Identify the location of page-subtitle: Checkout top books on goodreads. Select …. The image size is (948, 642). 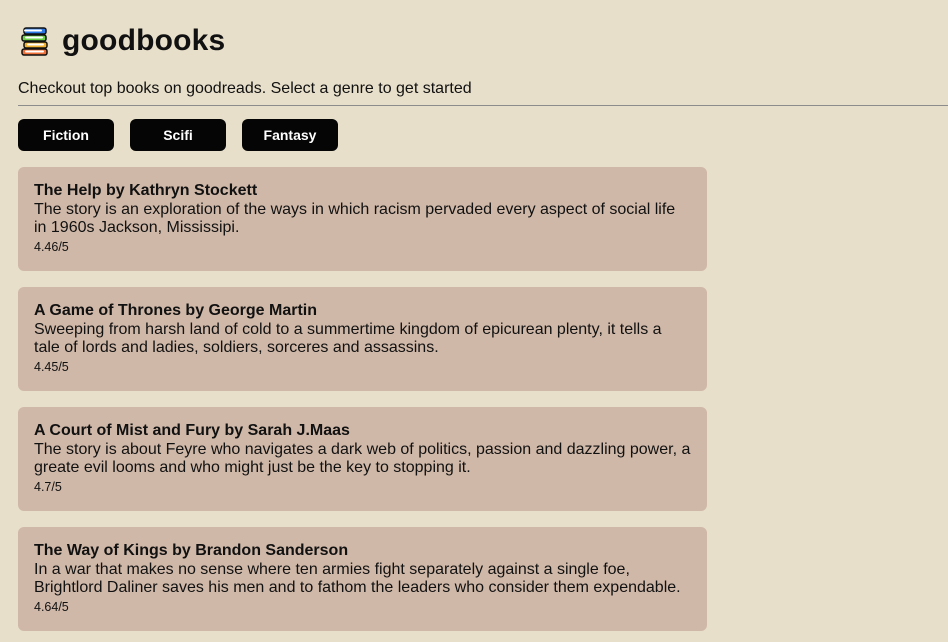
(245, 88).